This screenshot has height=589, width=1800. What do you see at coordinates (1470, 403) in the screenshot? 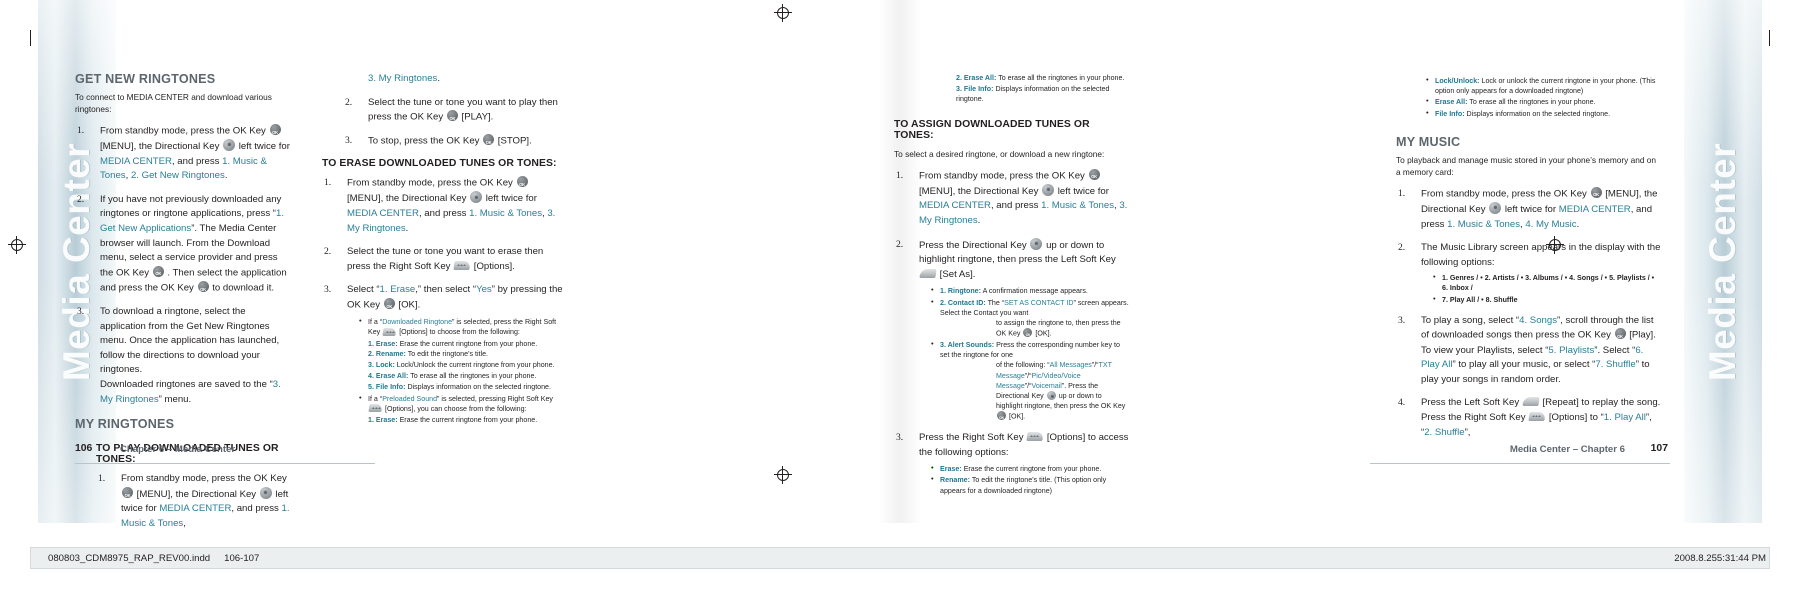
I see `step-text-a: Press the Left Soft Key` at bounding box center [1470, 403].